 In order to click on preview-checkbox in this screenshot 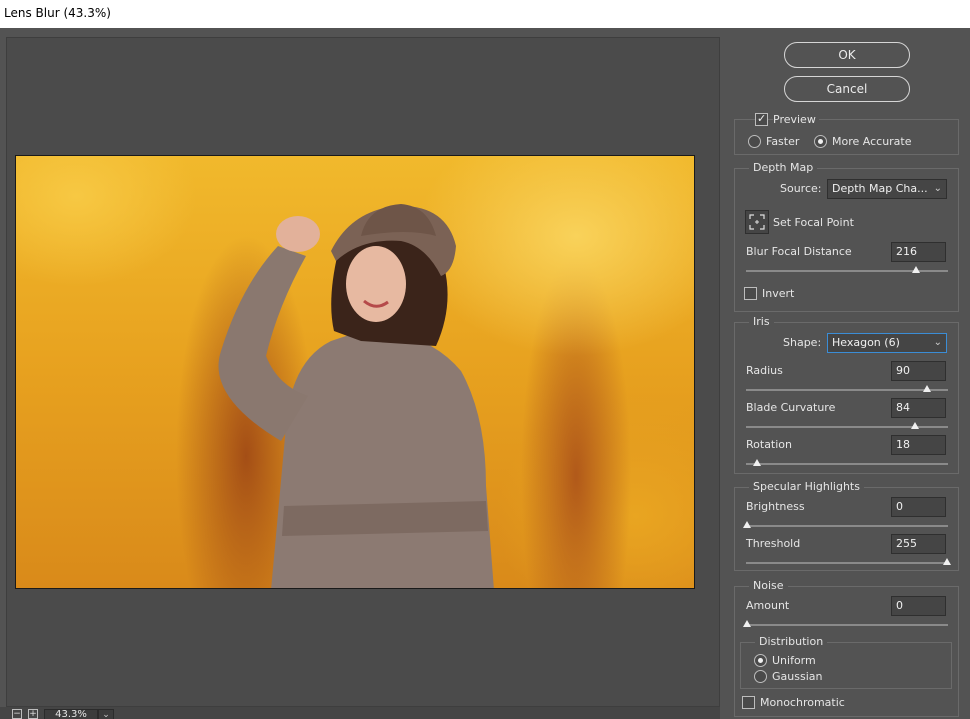, I will do `click(761, 119)`.